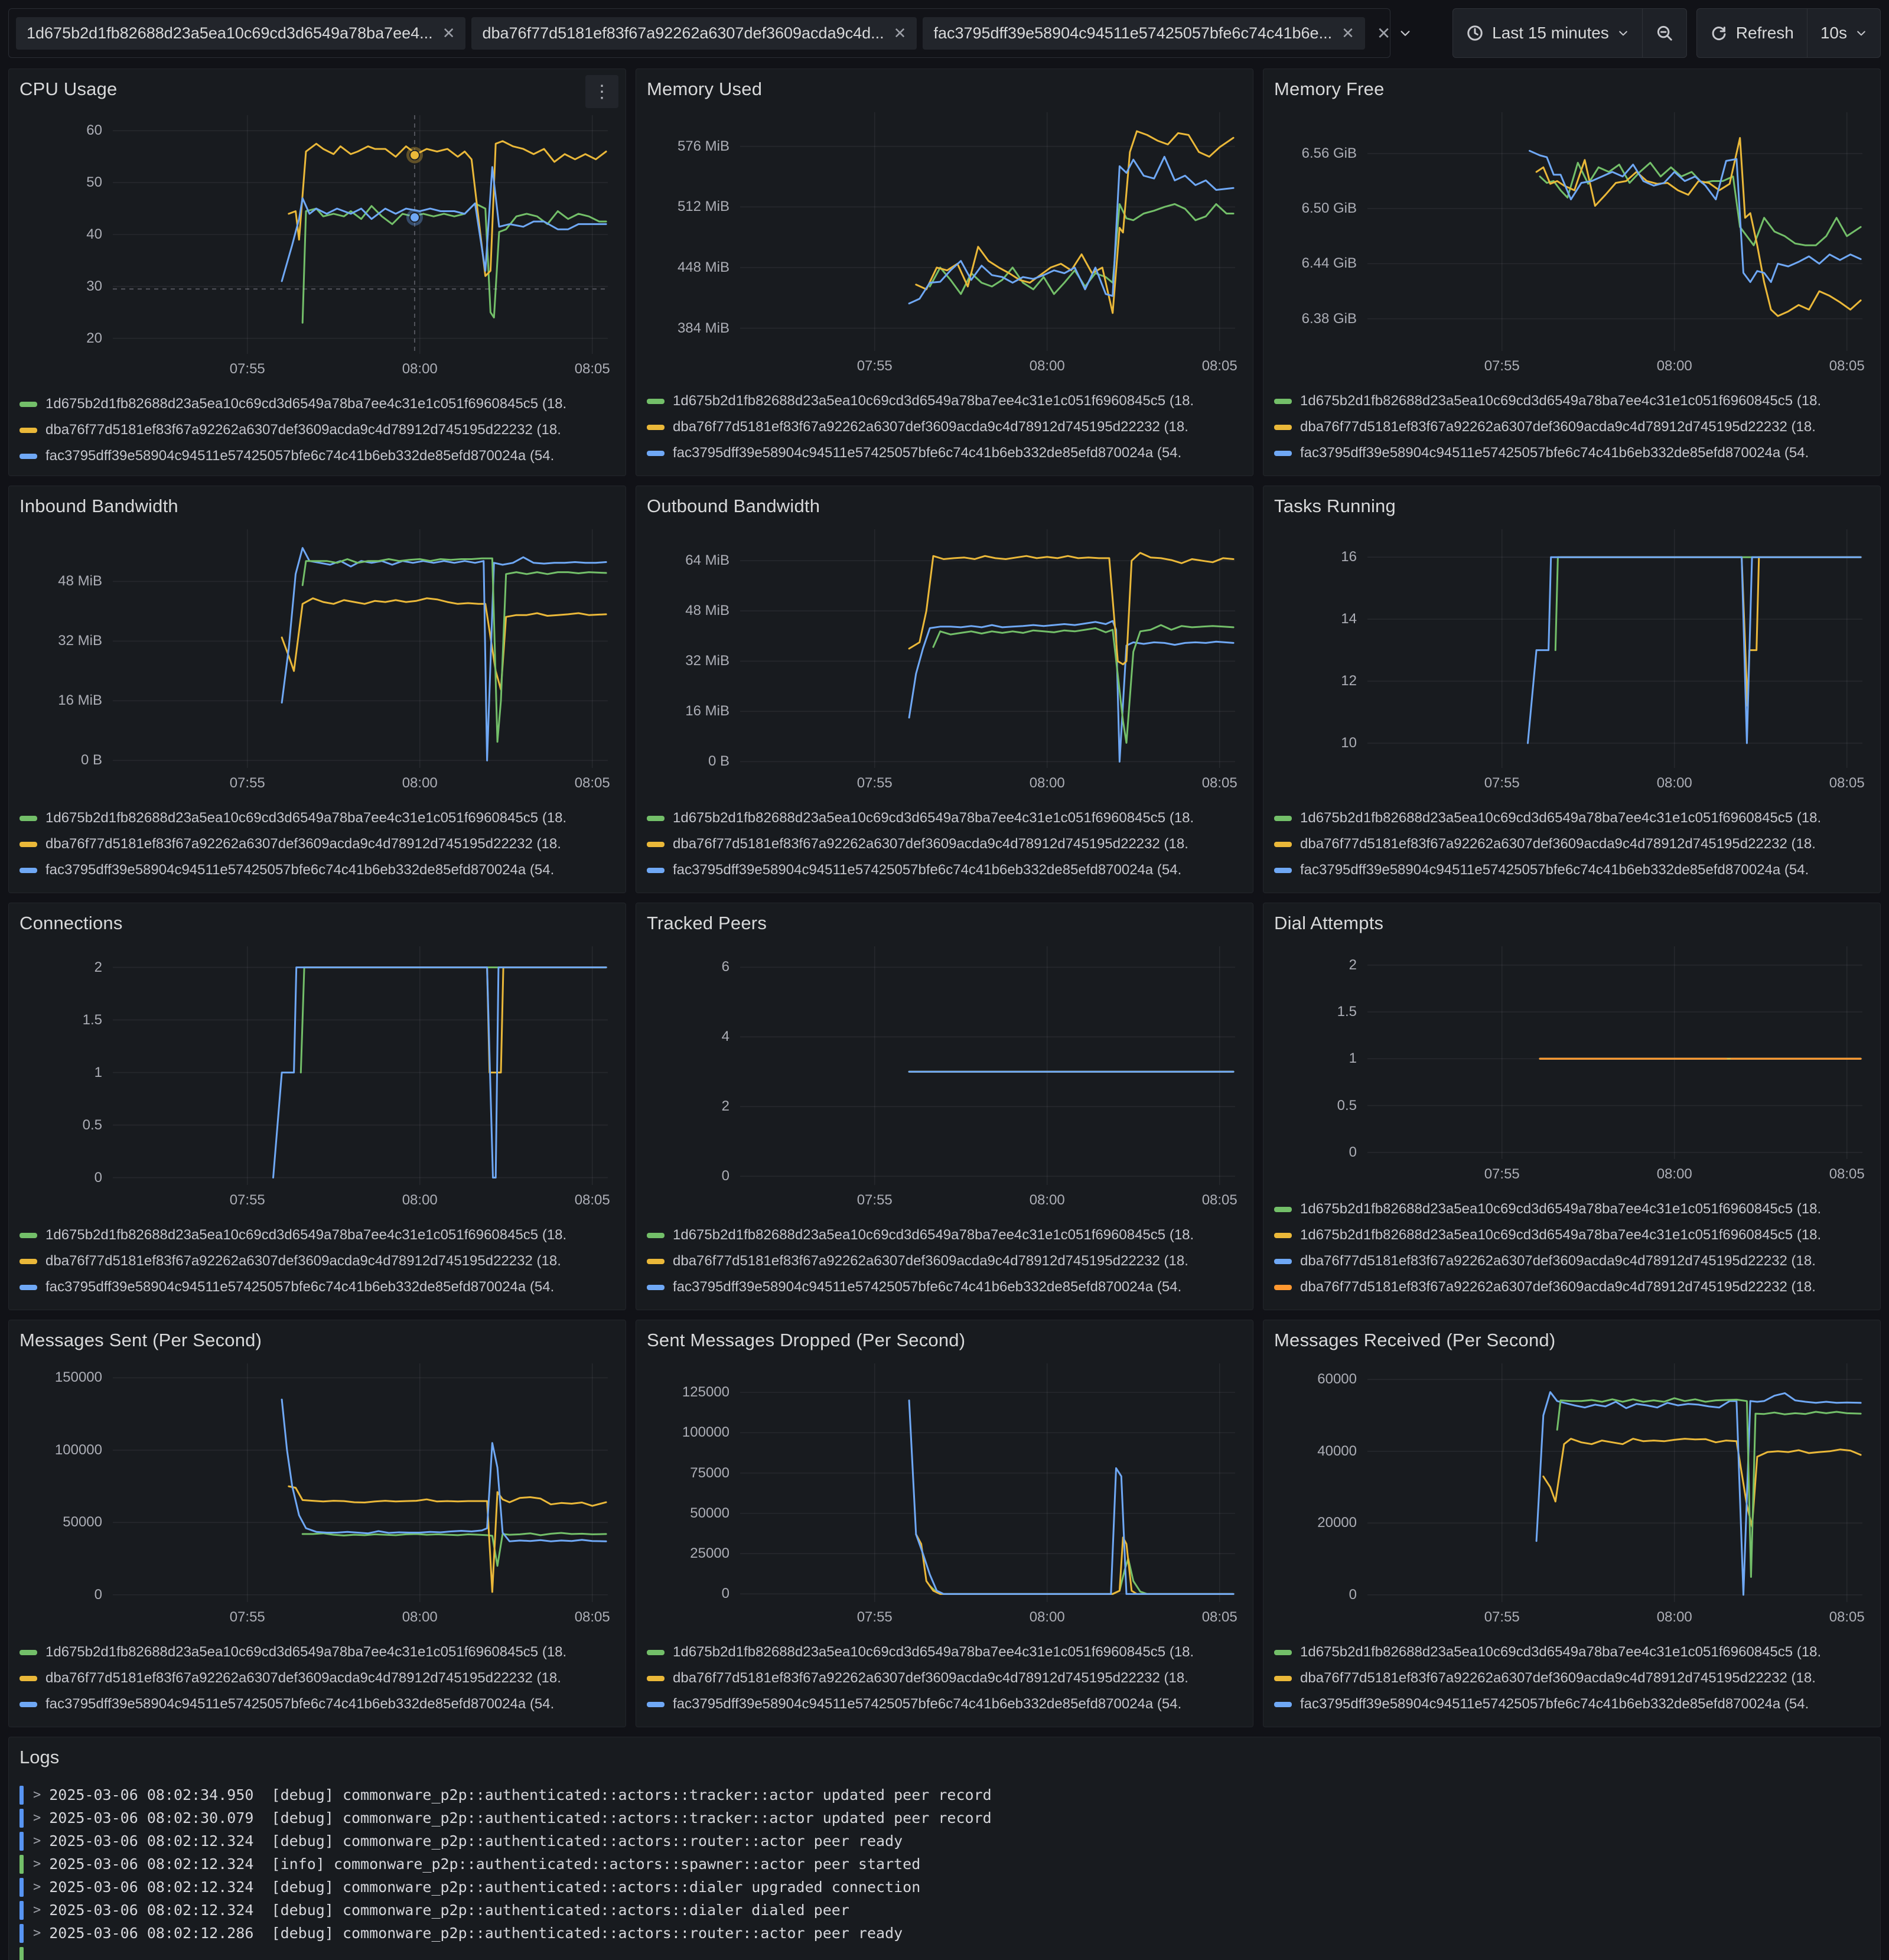 The width and height of the screenshot is (1889, 1960). Describe the element at coordinates (1383, 33) in the screenshot. I see `clear-filters-icon: ✕` at that location.